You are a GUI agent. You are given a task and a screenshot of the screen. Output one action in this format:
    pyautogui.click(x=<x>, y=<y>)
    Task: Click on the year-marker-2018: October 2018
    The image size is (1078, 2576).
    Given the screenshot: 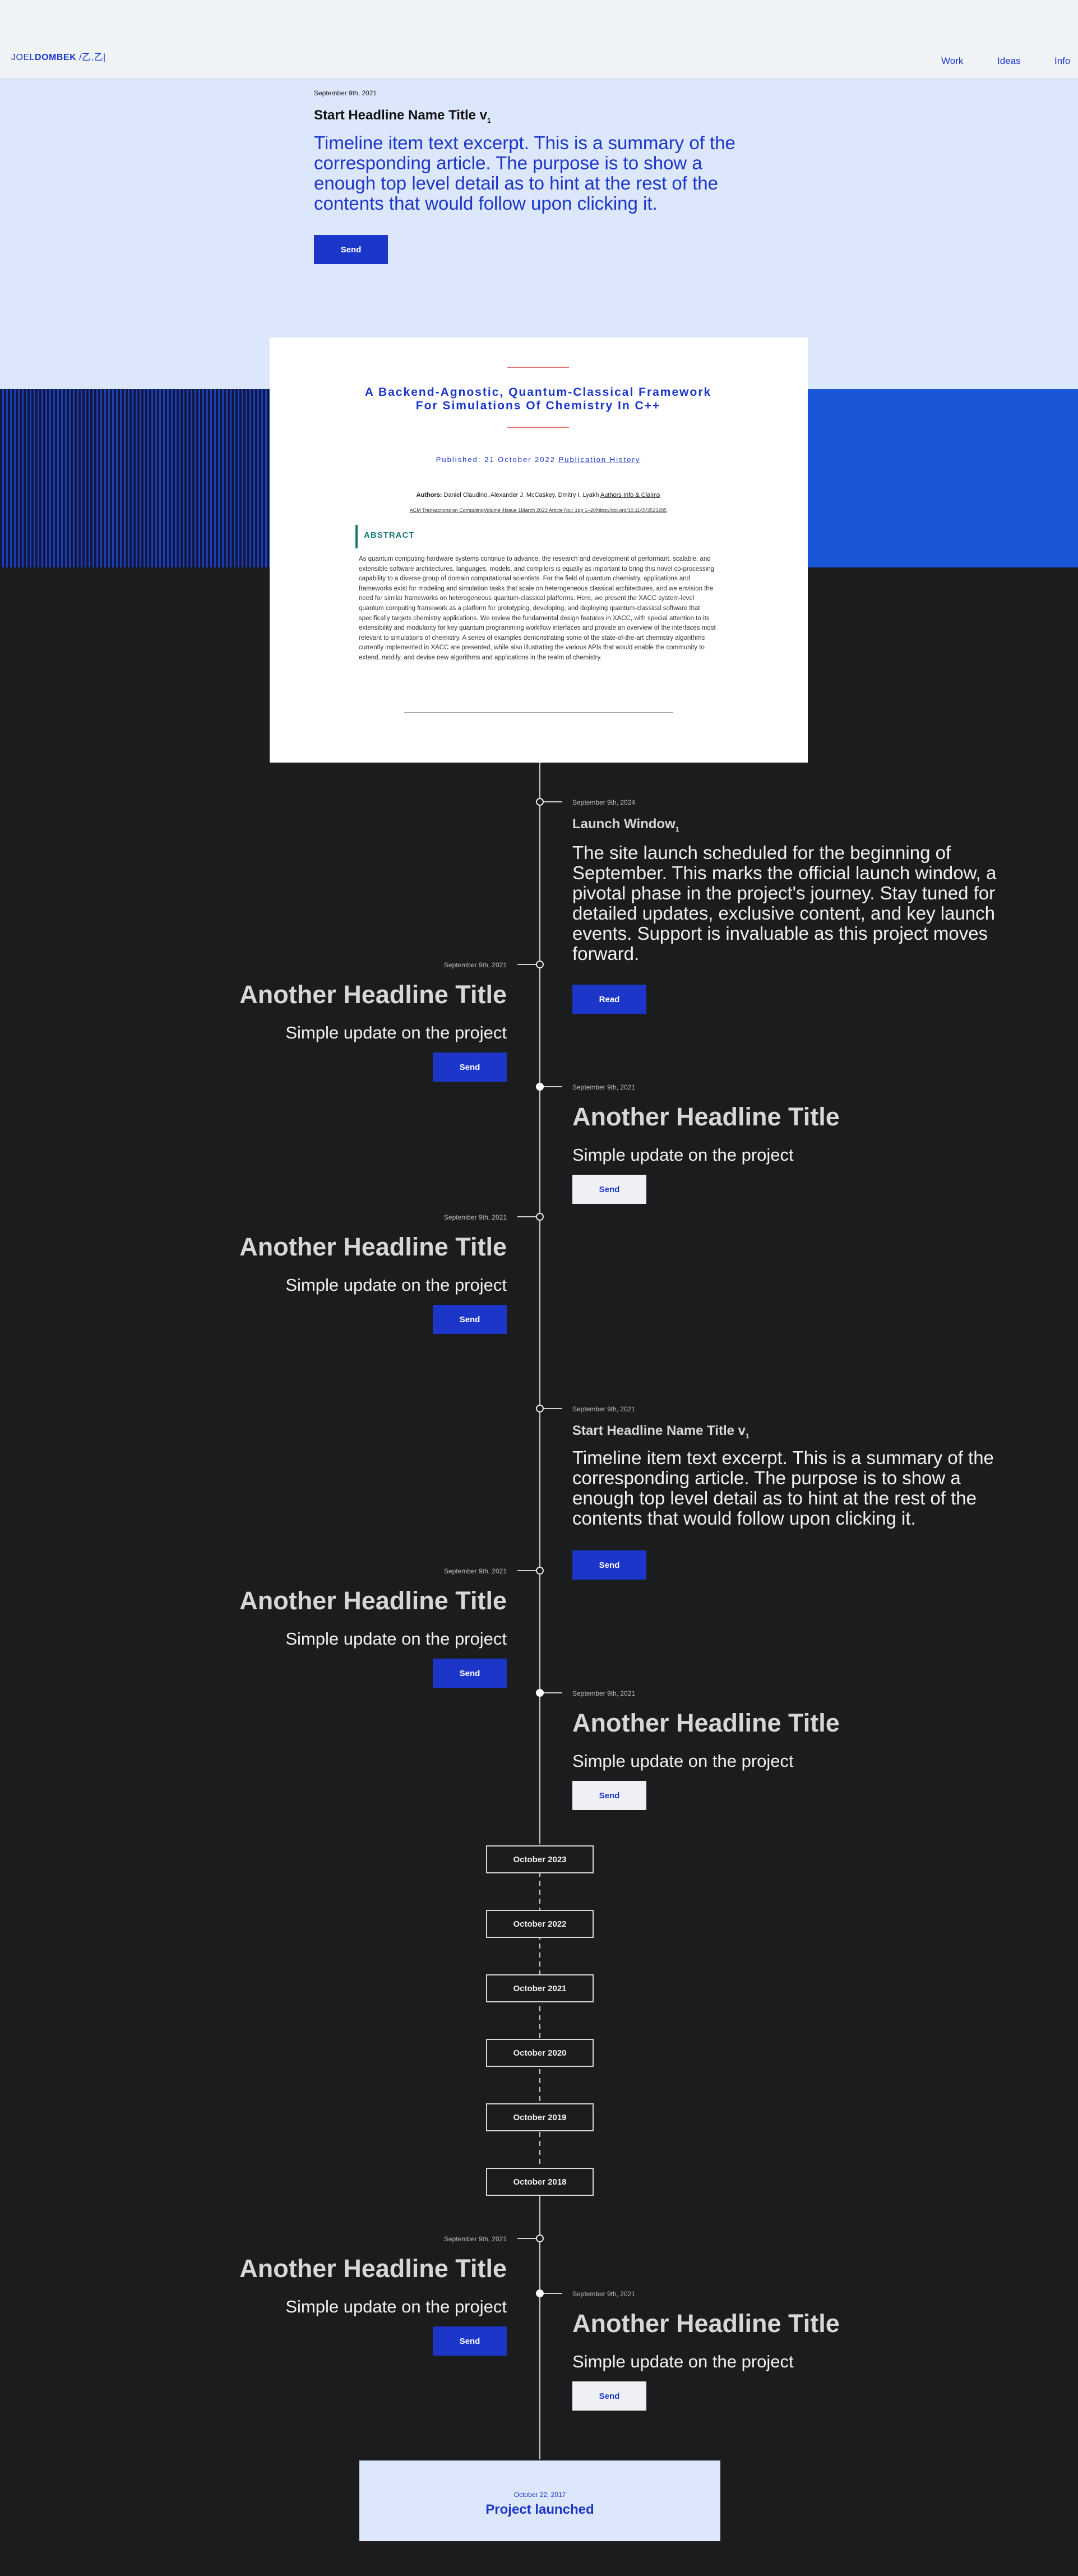 What is the action you would take?
    pyautogui.click(x=540, y=2182)
    